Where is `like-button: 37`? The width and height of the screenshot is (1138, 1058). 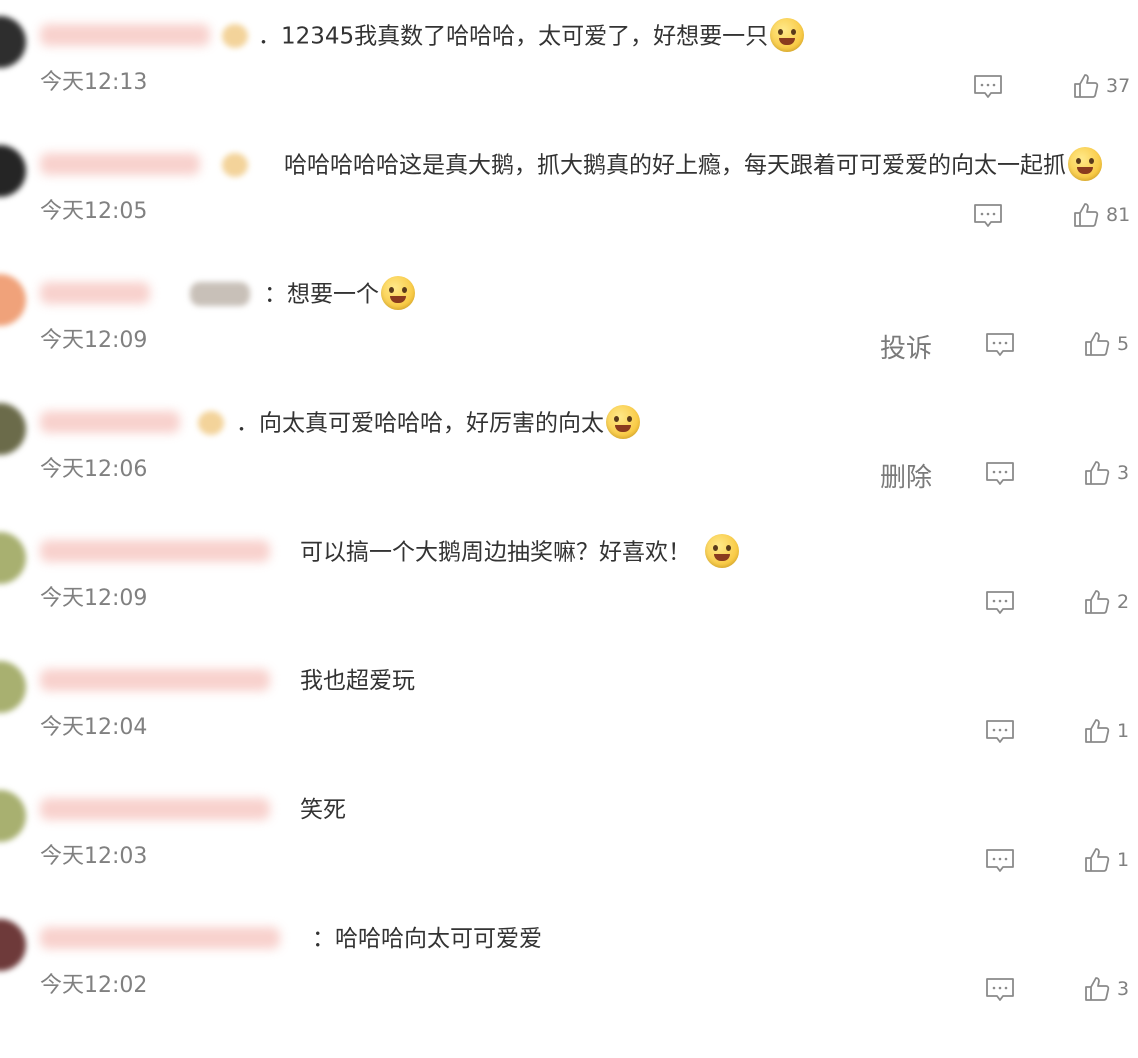 like-button: 37 is located at coordinates (1101, 87).